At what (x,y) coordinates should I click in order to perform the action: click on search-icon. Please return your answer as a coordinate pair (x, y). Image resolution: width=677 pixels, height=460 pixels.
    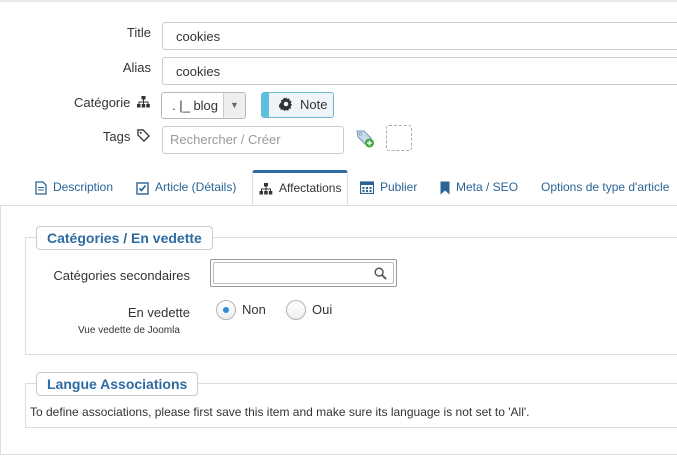
    Looking at the image, I should click on (380, 273).